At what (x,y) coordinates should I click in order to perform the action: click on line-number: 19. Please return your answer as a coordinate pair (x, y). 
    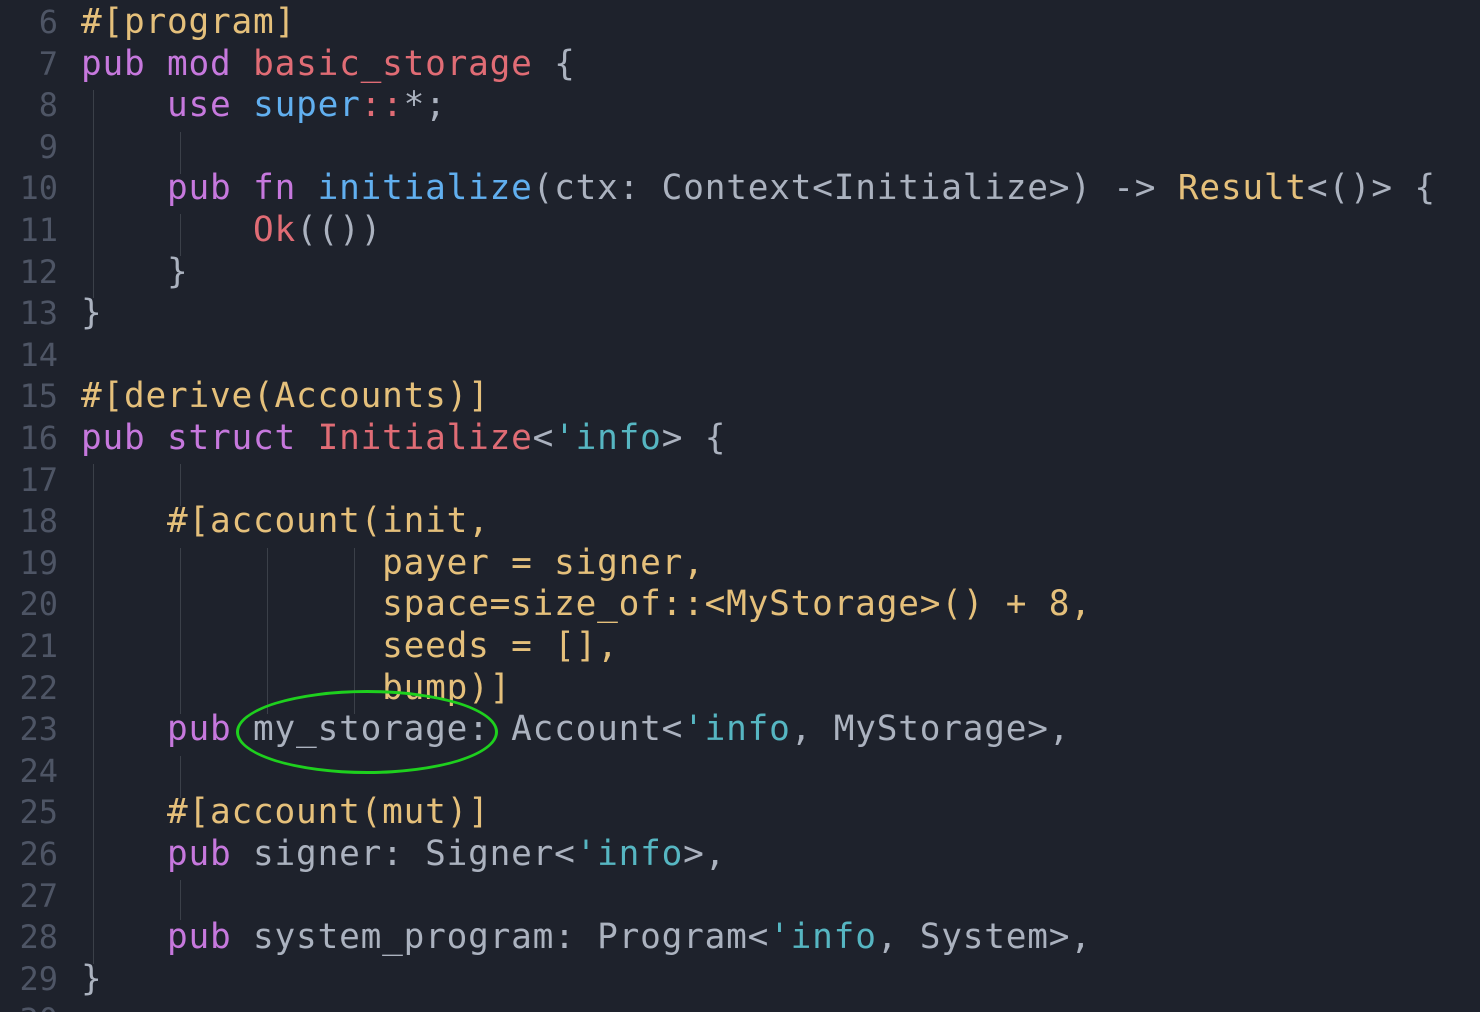
    Looking at the image, I should click on (38, 562).